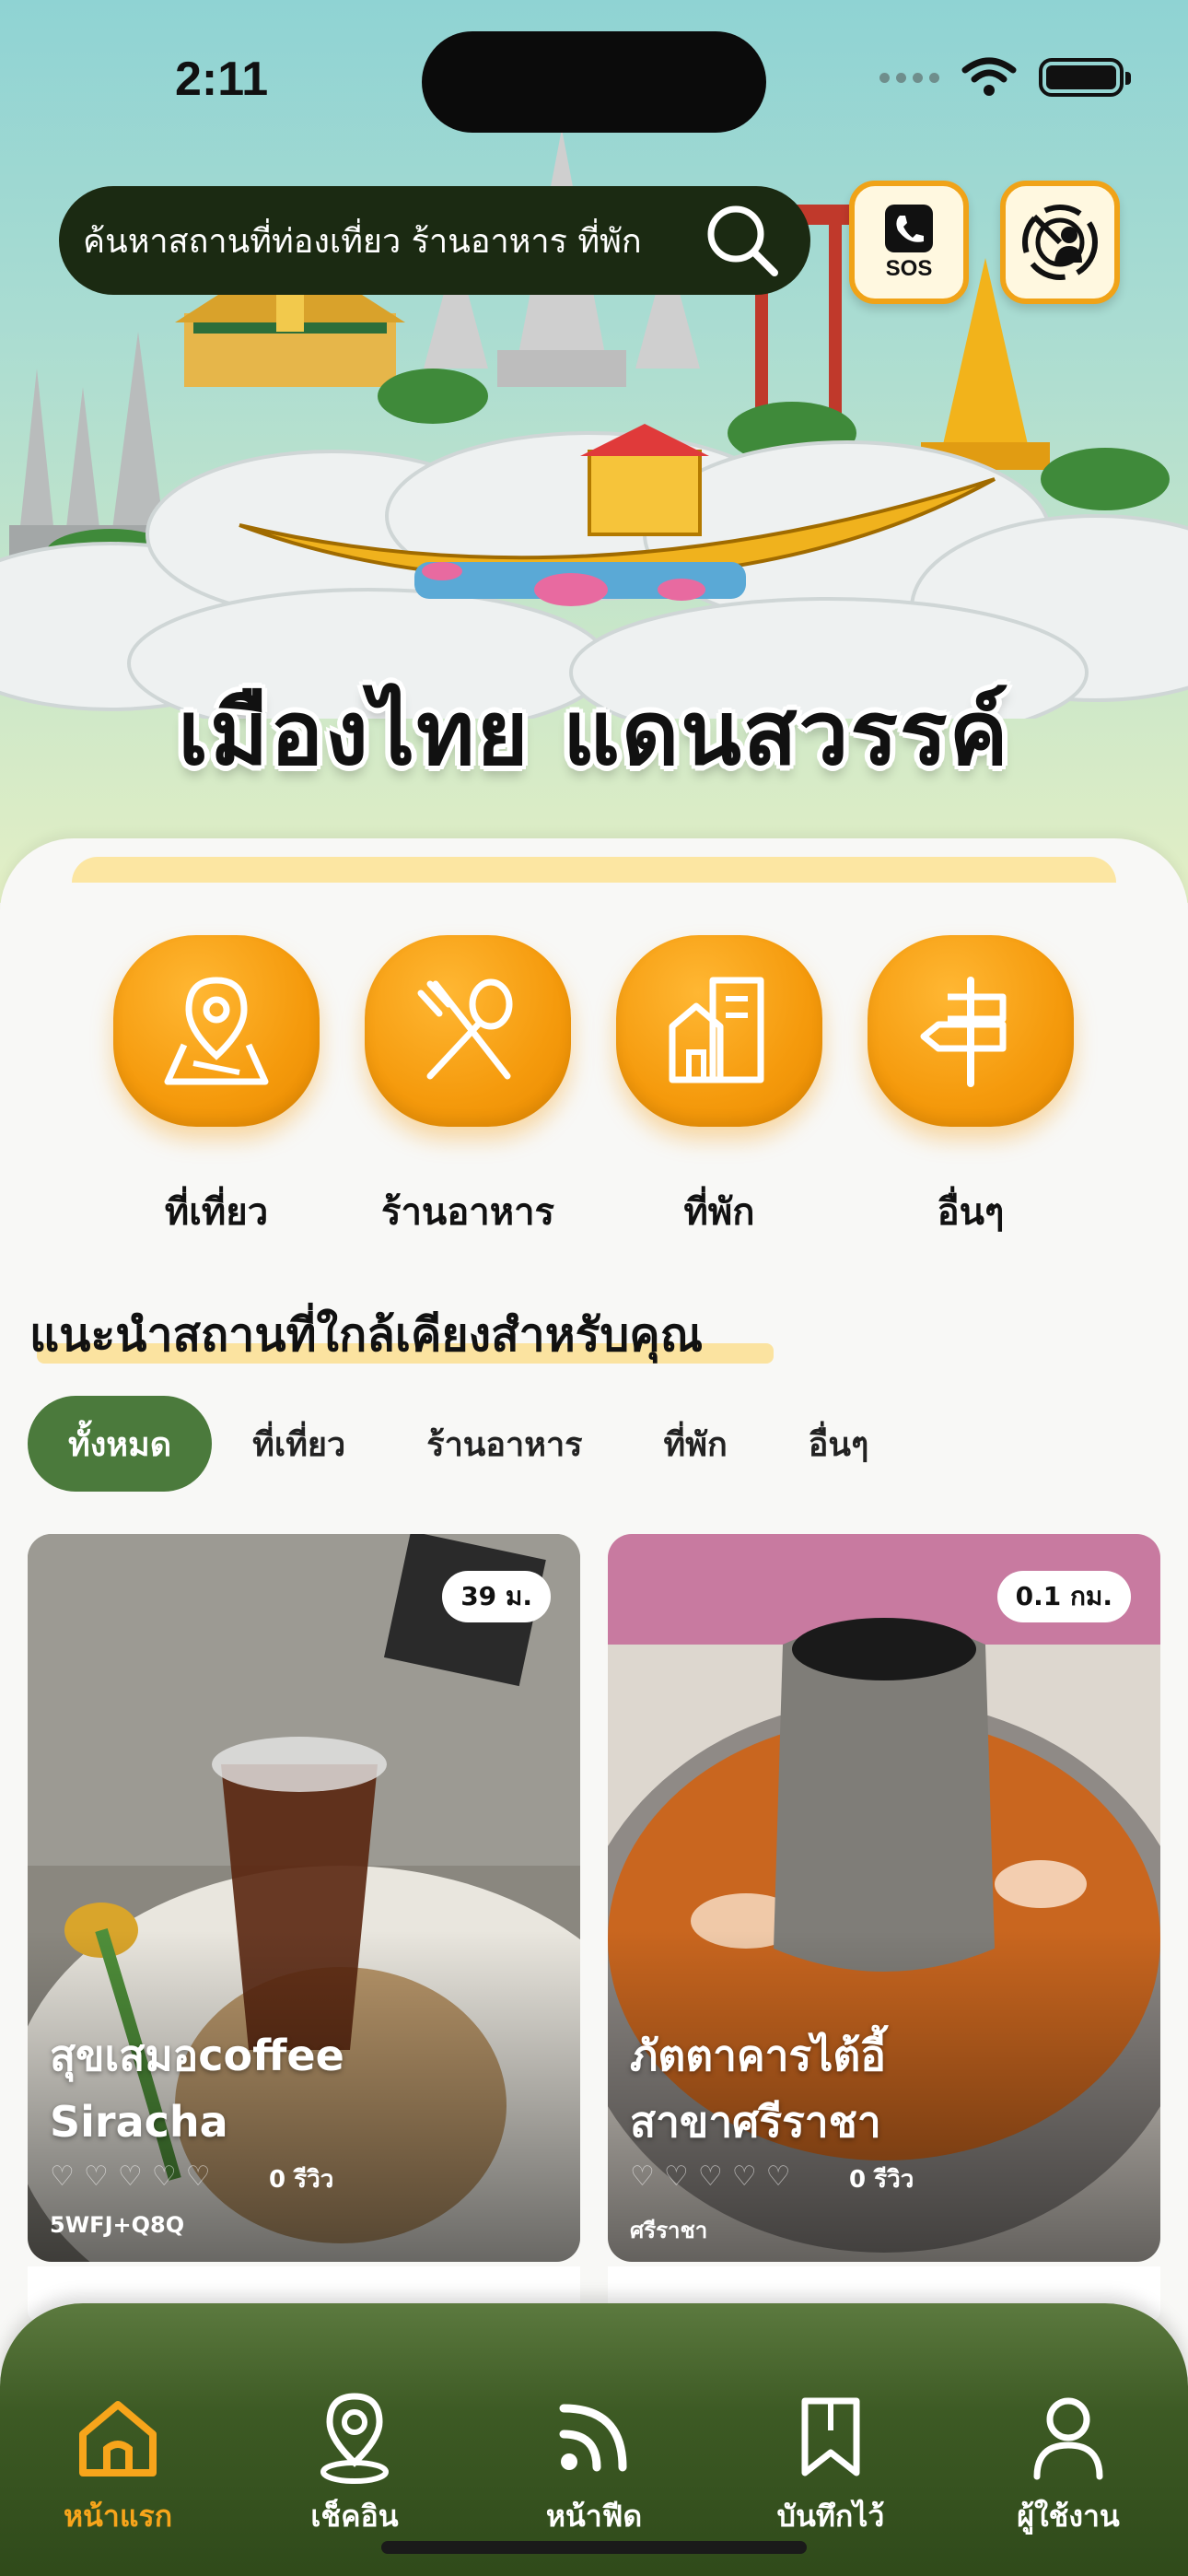 This screenshot has width=1188, height=2576. I want to click on sos-button: SOS, so click(909, 243).